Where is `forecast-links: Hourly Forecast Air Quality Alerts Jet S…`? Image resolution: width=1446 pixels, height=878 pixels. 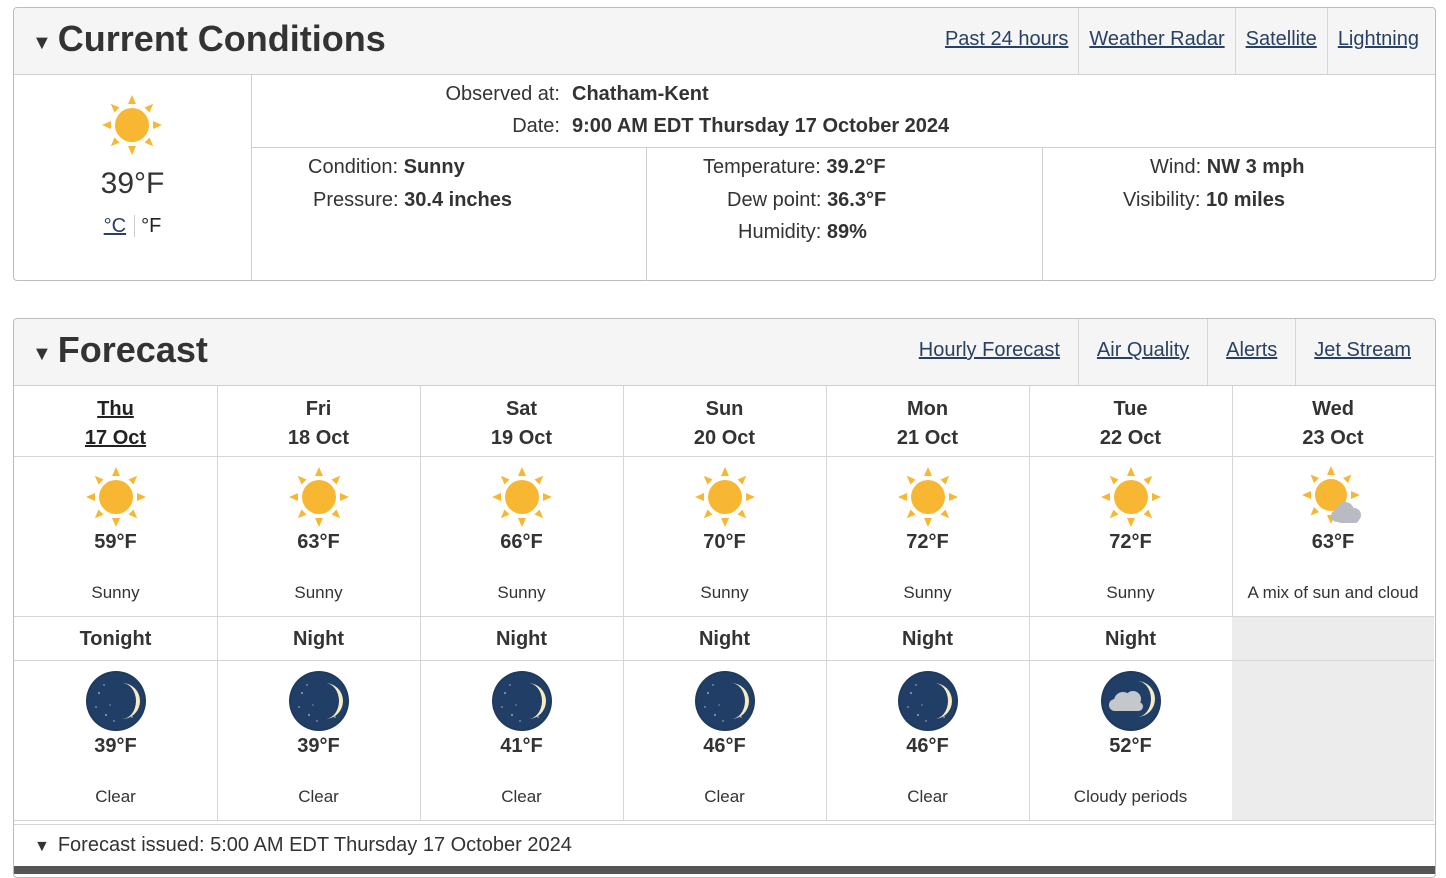 forecast-links: Hourly Forecast Air Quality Alerts Jet S… is located at coordinates (1165, 352).